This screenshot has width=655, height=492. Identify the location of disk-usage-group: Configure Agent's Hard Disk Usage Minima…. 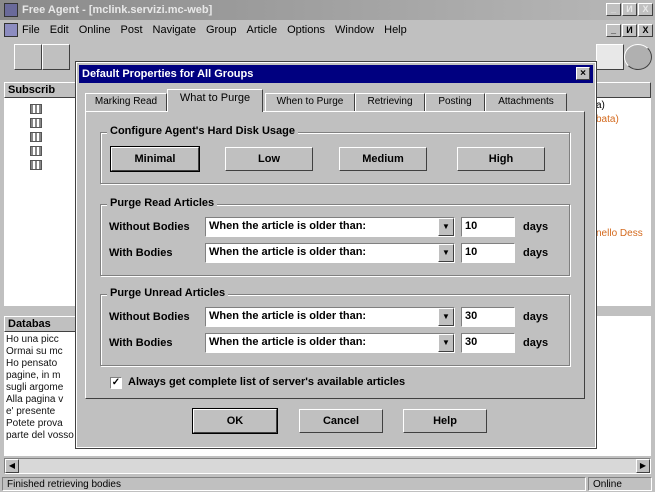
(335, 154).